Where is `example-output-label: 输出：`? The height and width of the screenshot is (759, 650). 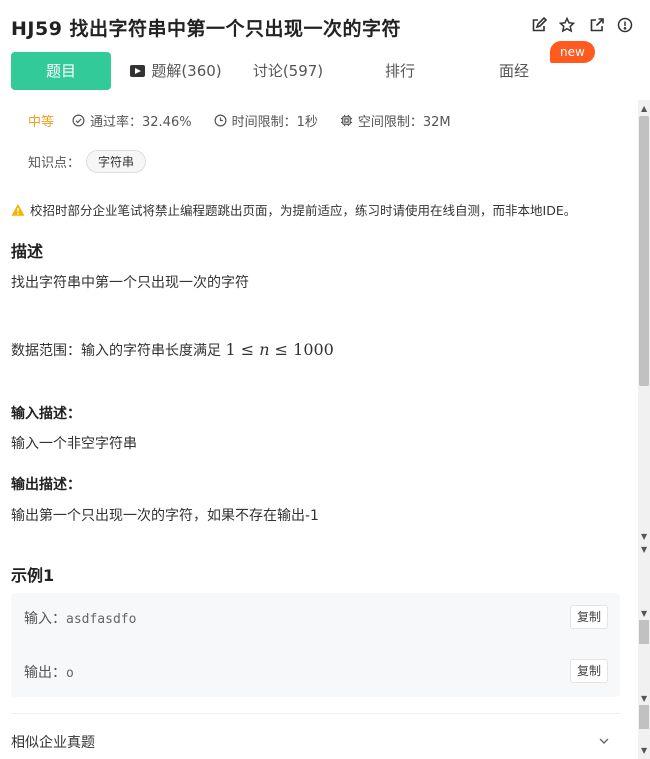 example-output-label: 输出： is located at coordinates (45, 673).